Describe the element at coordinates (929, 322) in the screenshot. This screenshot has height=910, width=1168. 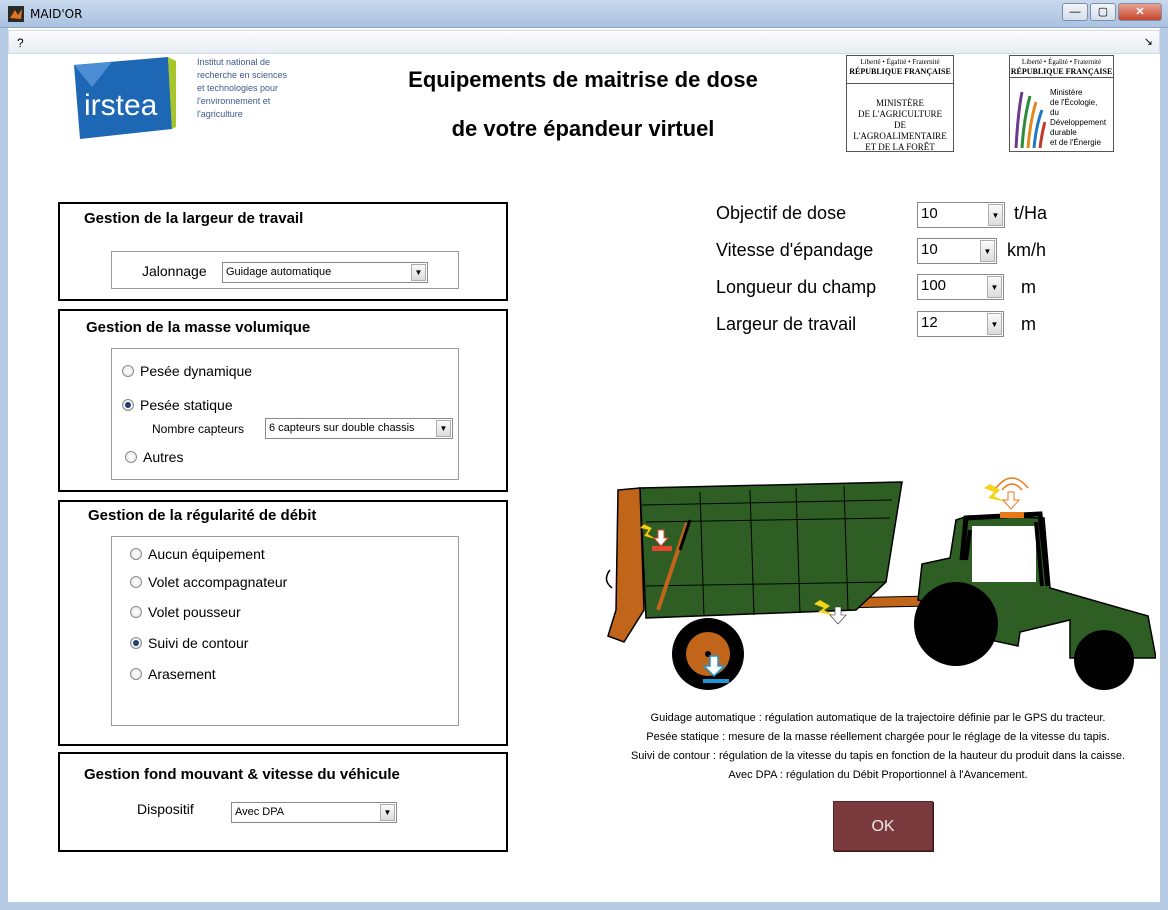
I see `param-value: 12` at that location.